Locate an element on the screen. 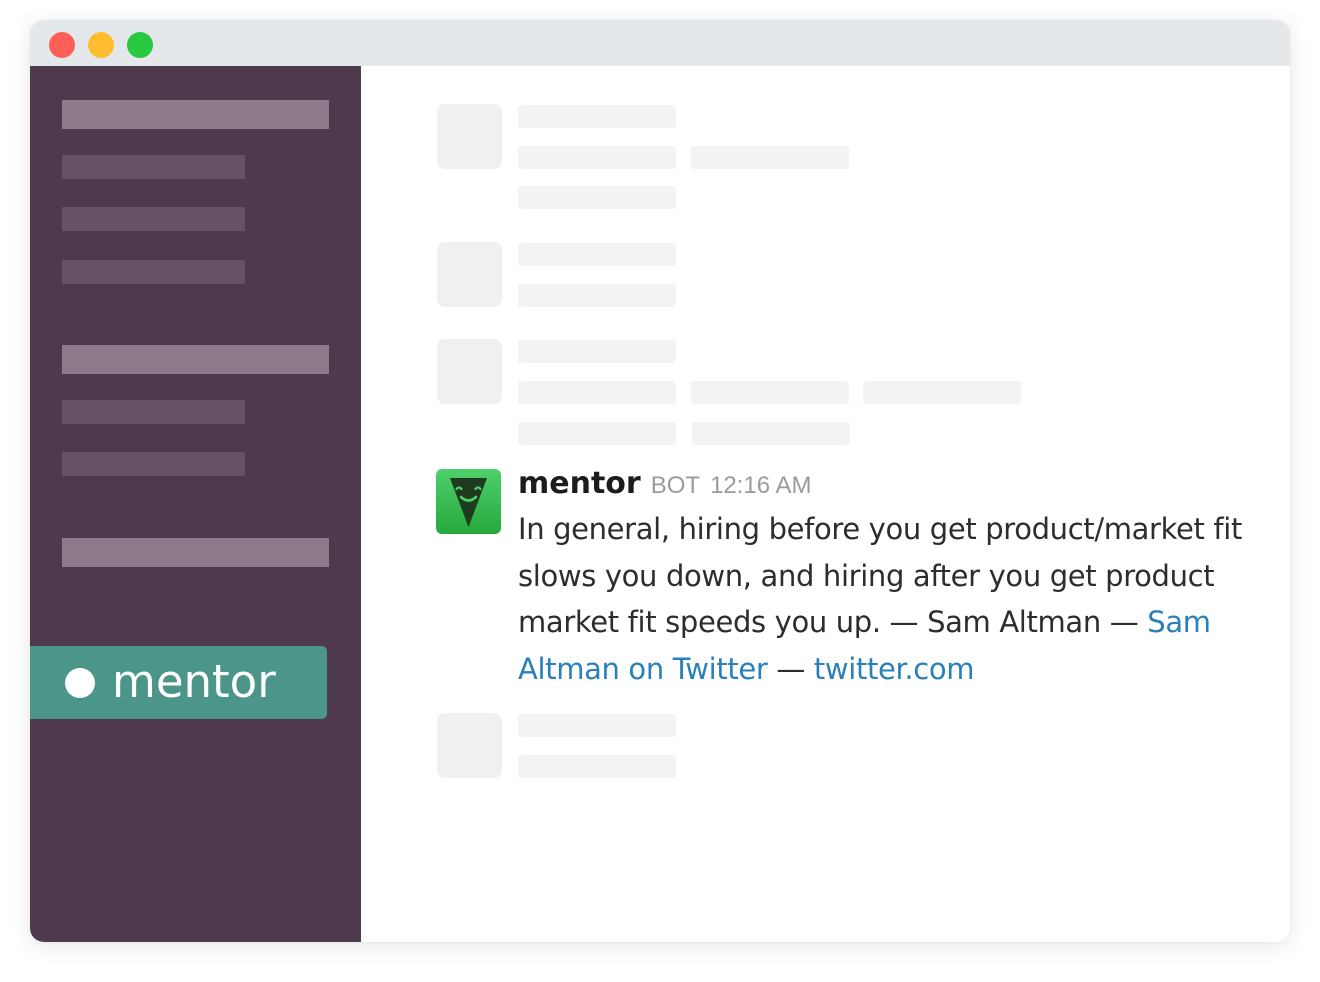 The width and height of the screenshot is (1320, 982). channel-label: mentor is located at coordinates (194, 681).